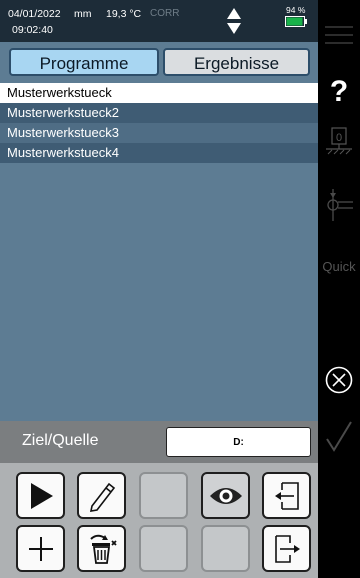 The width and height of the screenshot is (360, 578). Describe the element at coordinates (159, 21) in the screenshot. I see `status-bar: 04/01/2022 09:02:40 mm 19,3 °C CORR 94 %` at that location.